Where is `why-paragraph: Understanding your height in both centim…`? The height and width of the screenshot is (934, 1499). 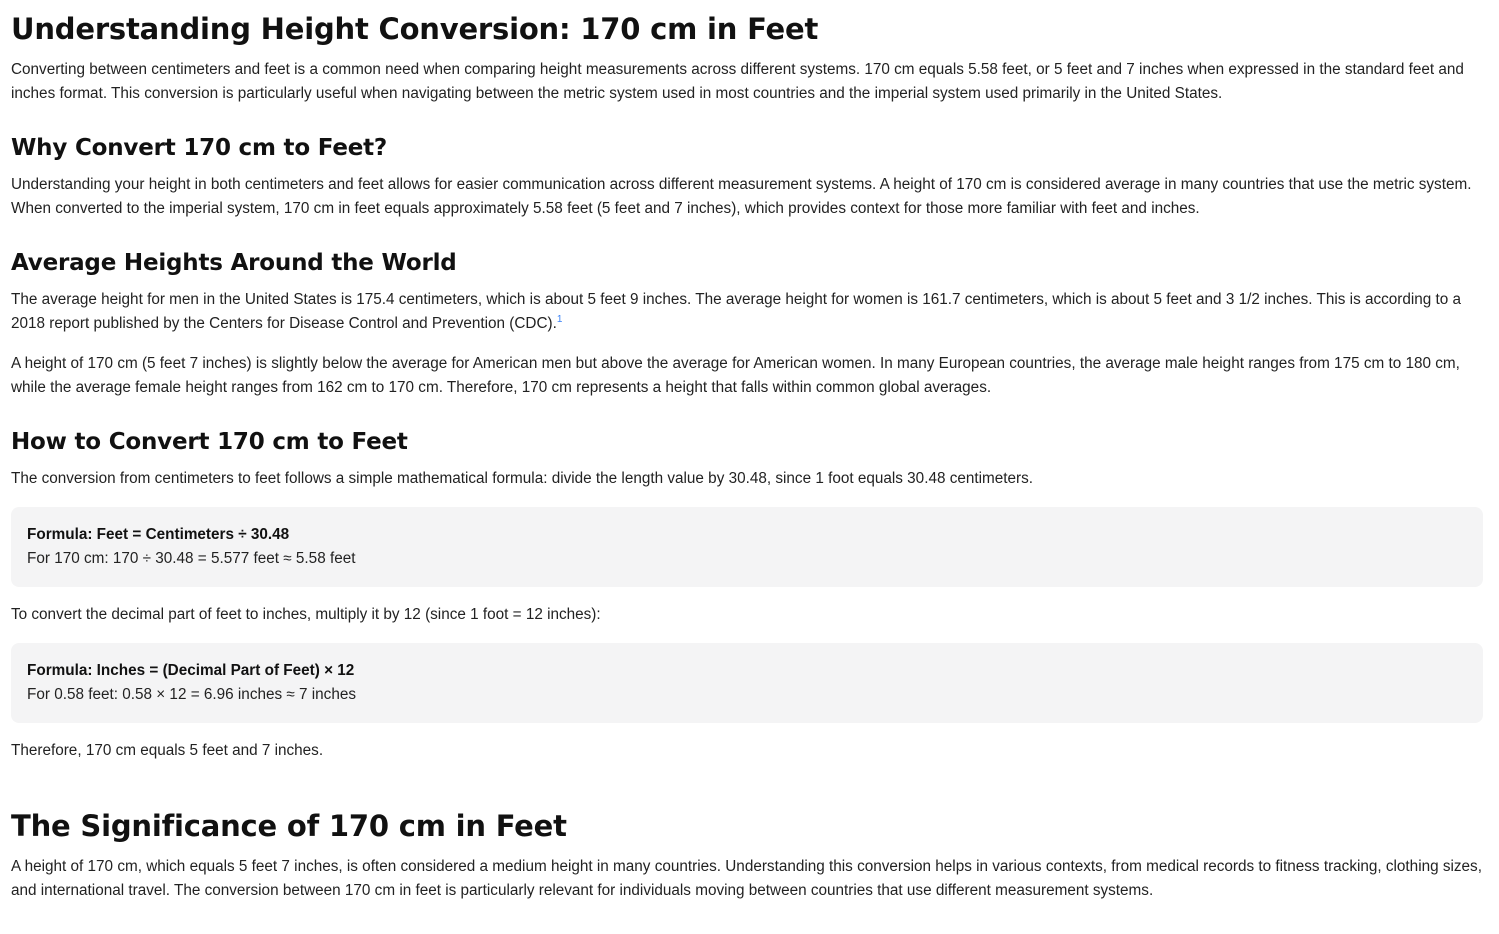 why-paragraph: Understanding your height in both centim… is located at coordinates (741, 196).